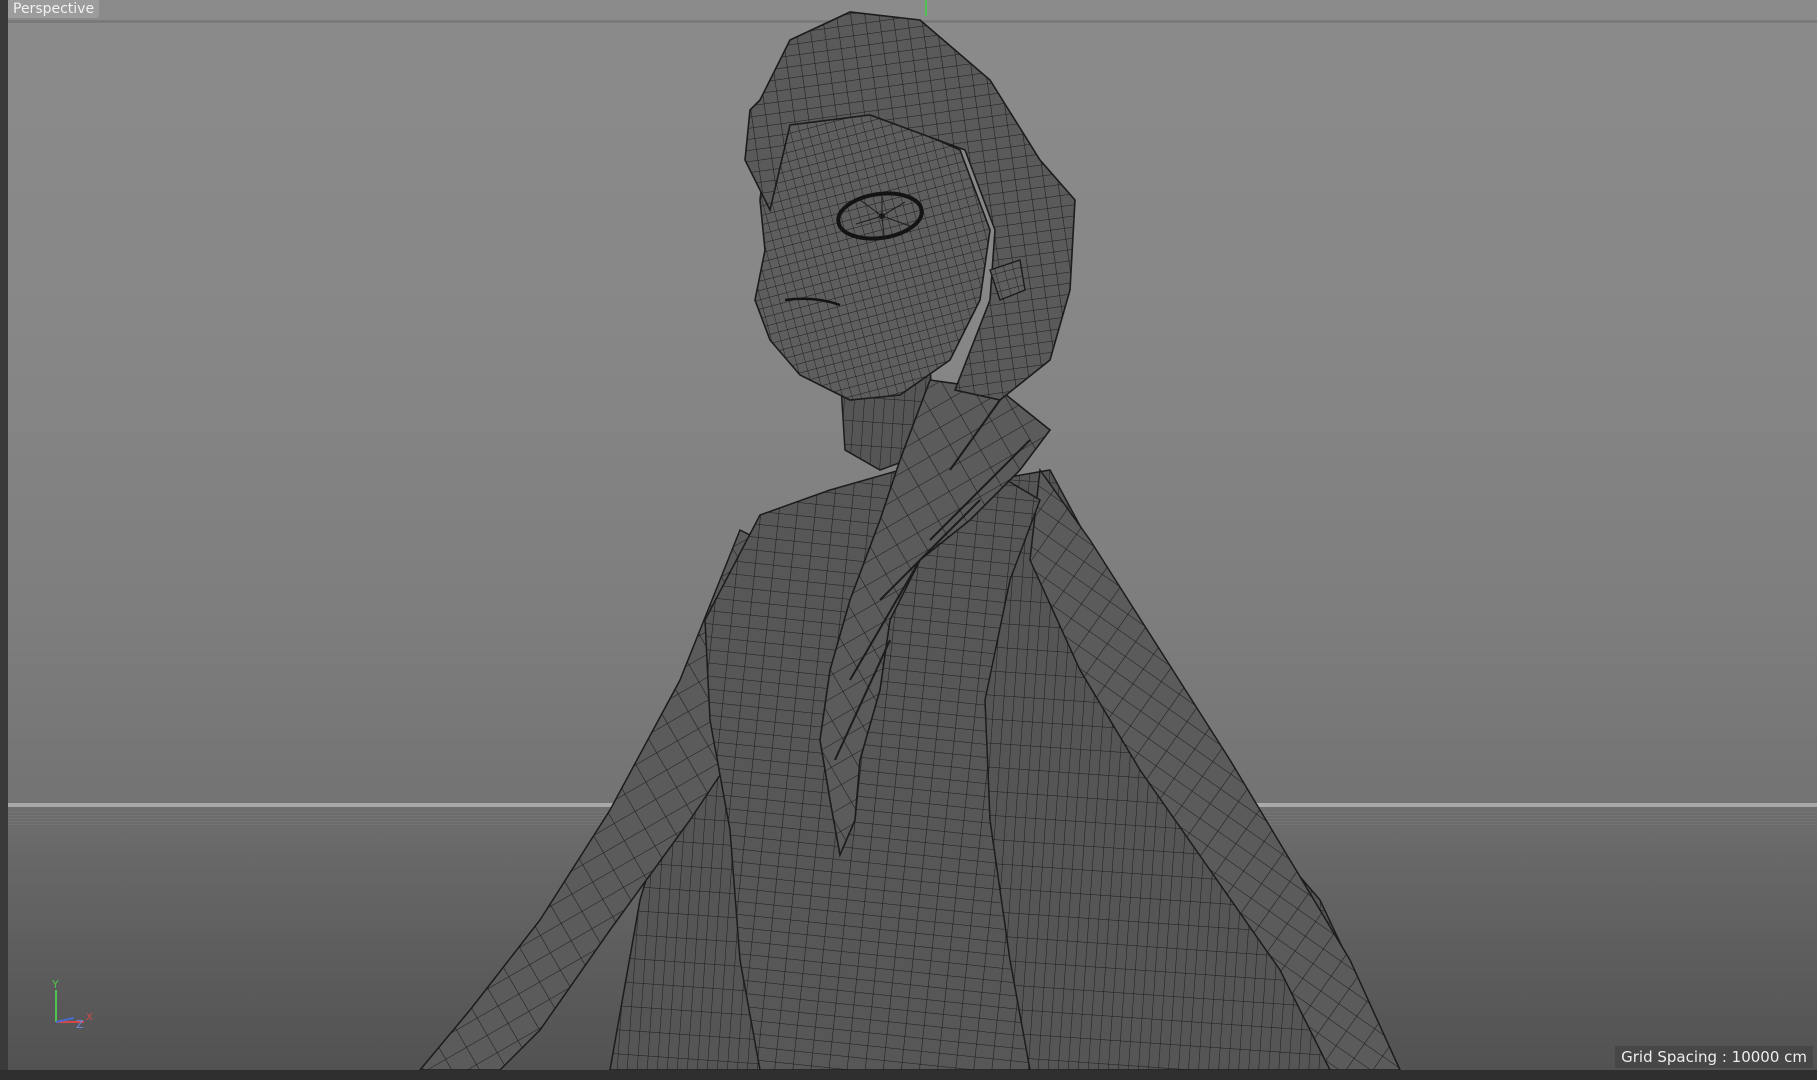 The height and width of the screenshot is (1080, 1817). Describe the element at coordinates (908, 1075) in the screenshot. I see `viewport-bottom-border` at that location.